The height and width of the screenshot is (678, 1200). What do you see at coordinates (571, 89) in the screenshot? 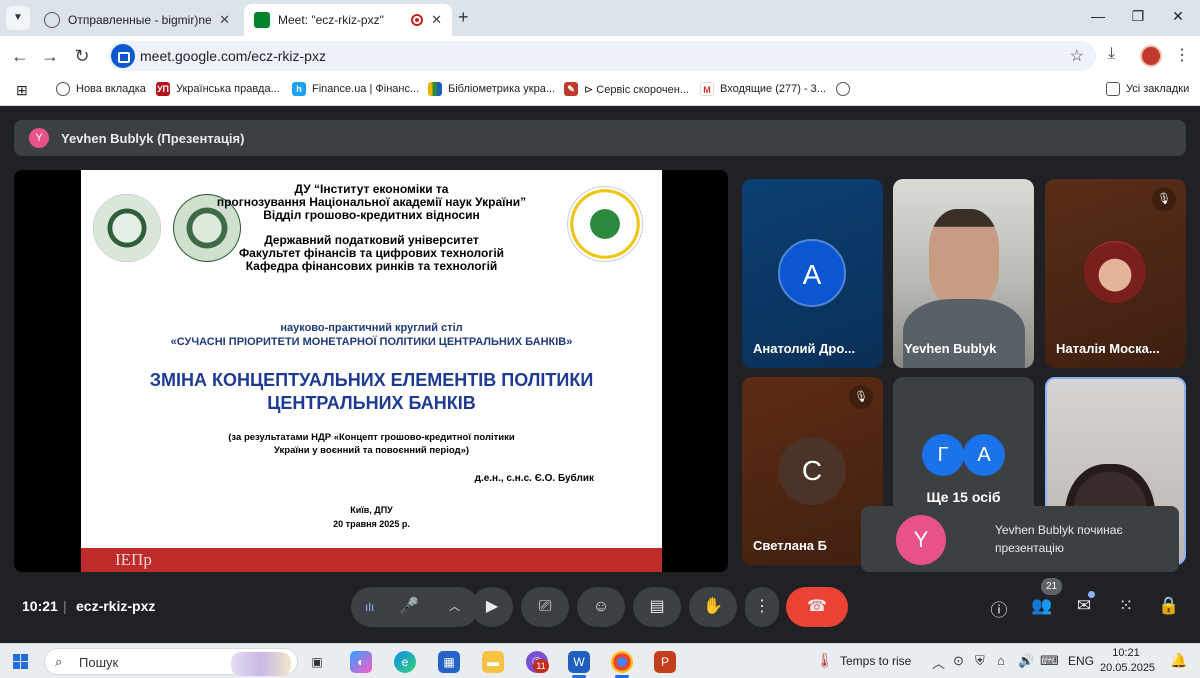
I see `shortener-icon: ✎` at bounding box center [571, 89].